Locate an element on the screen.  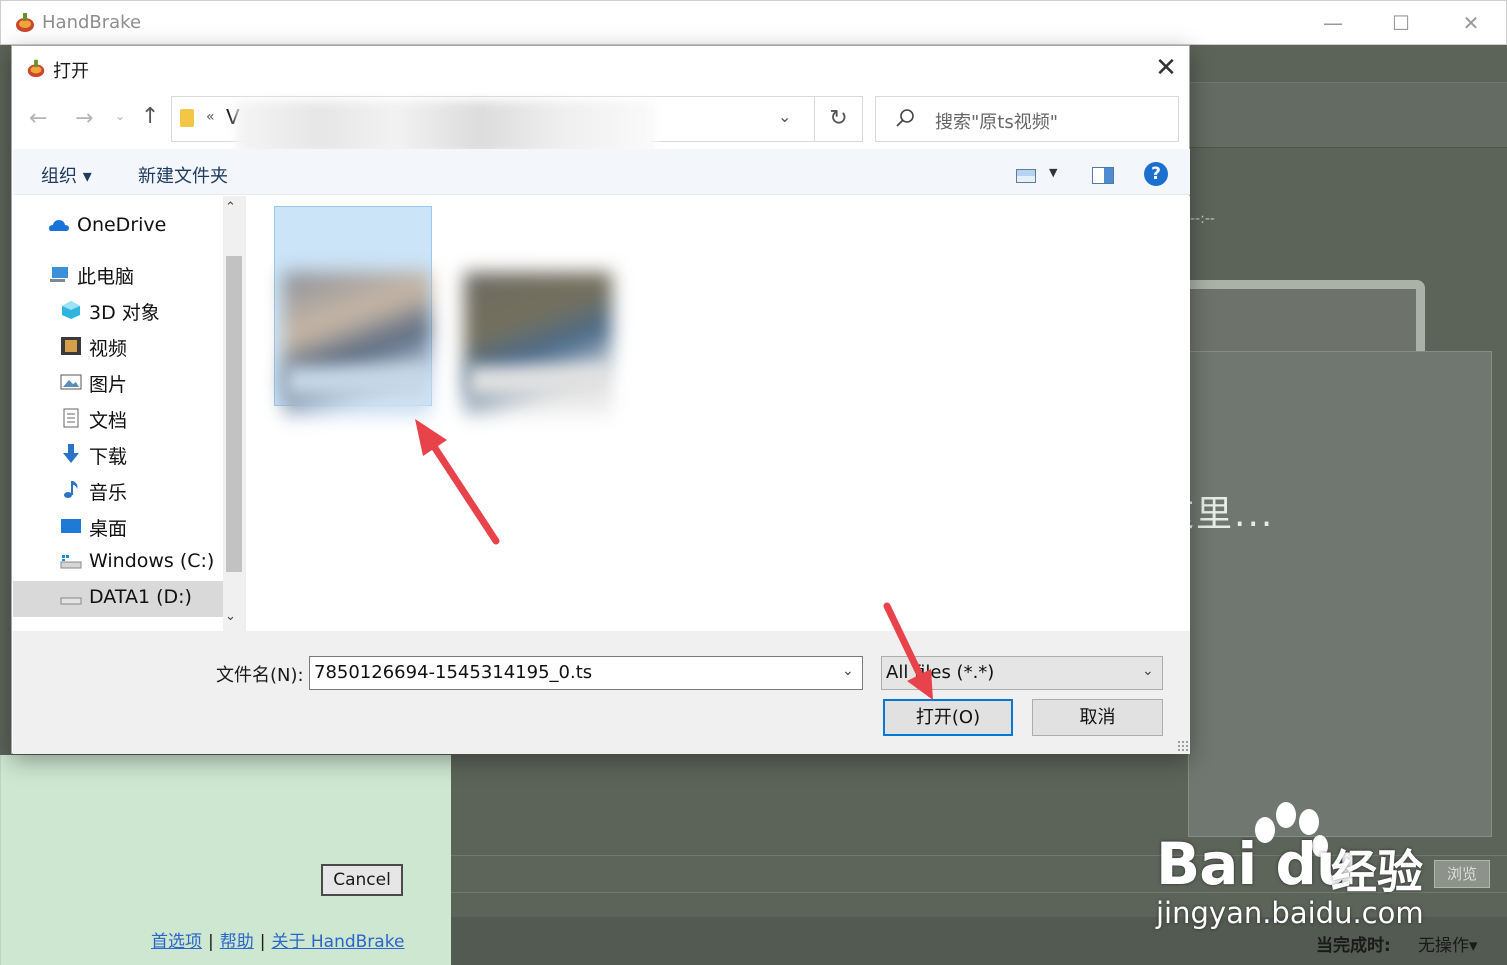
view-options-icon is located at coordinates (1026, 176).